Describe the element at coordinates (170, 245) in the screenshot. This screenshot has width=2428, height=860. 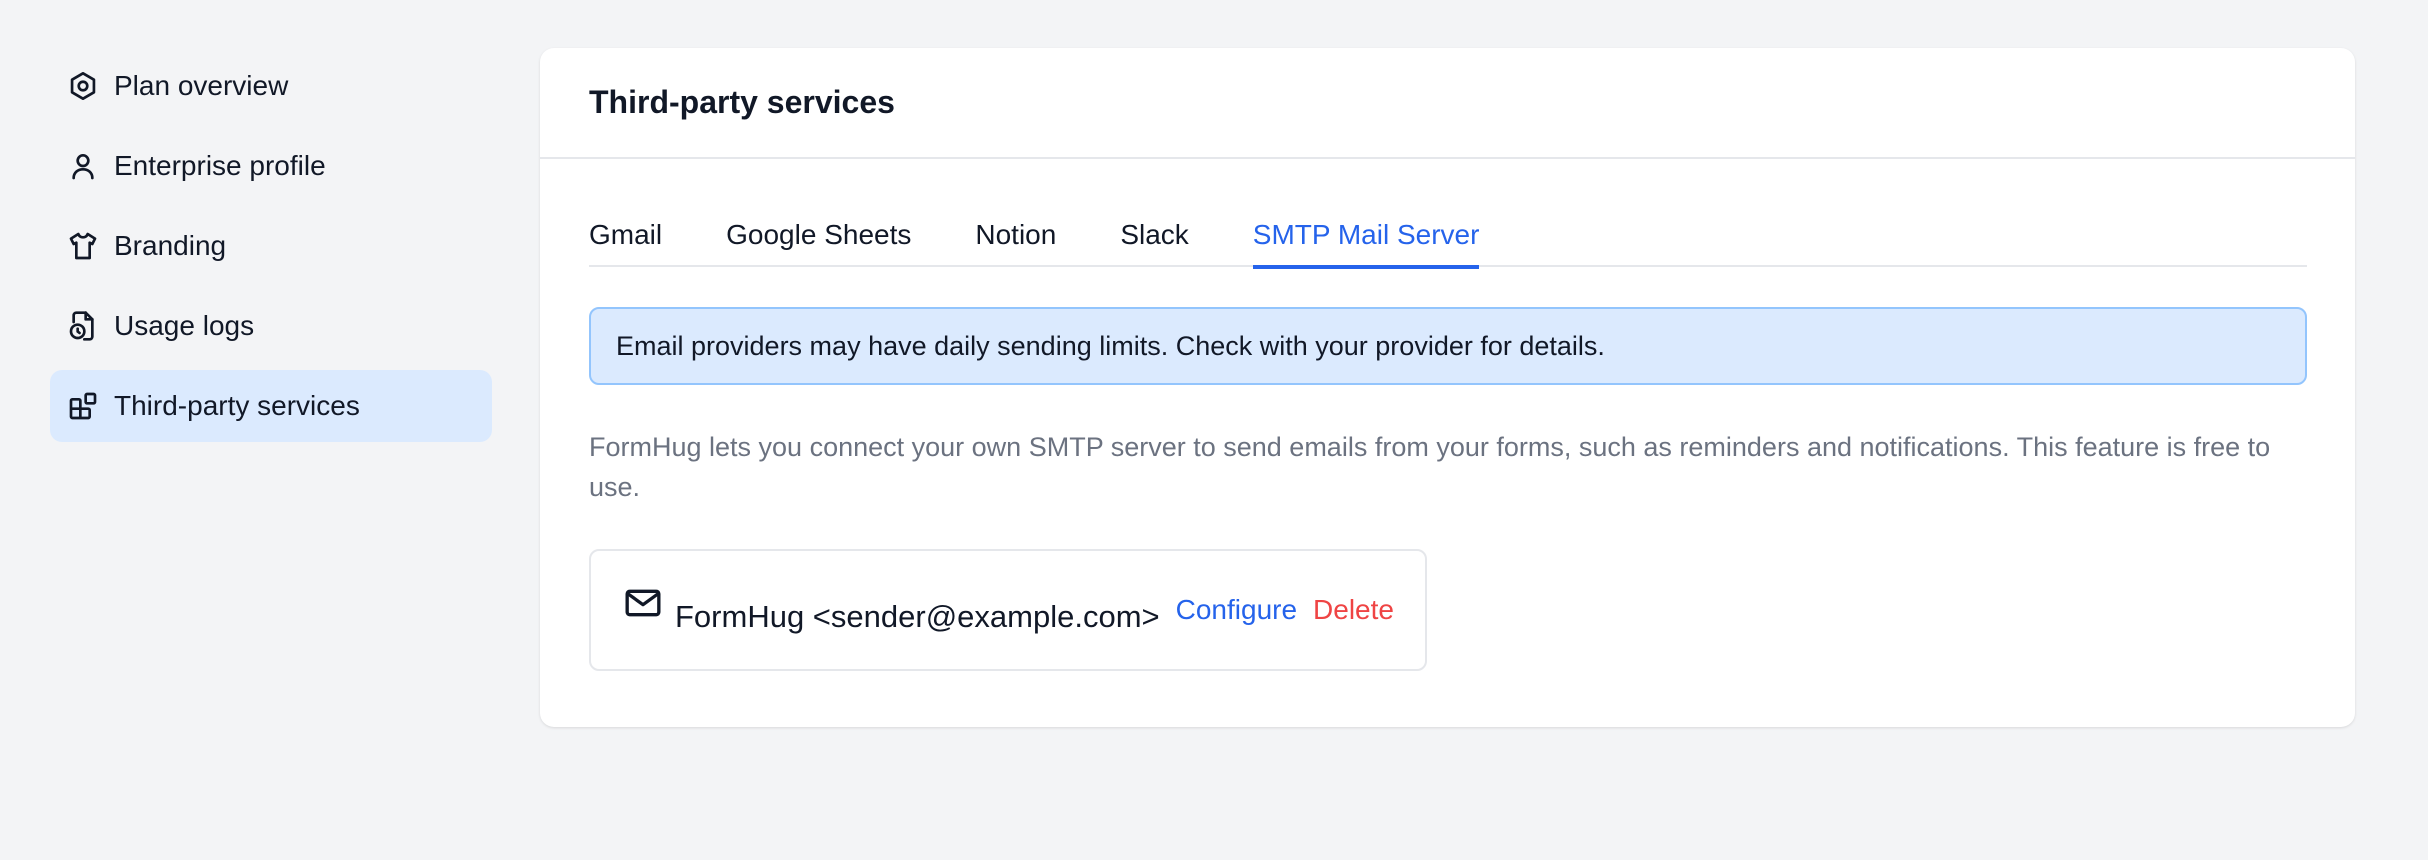
I see `sidebar-item-label: Branding` at that location.